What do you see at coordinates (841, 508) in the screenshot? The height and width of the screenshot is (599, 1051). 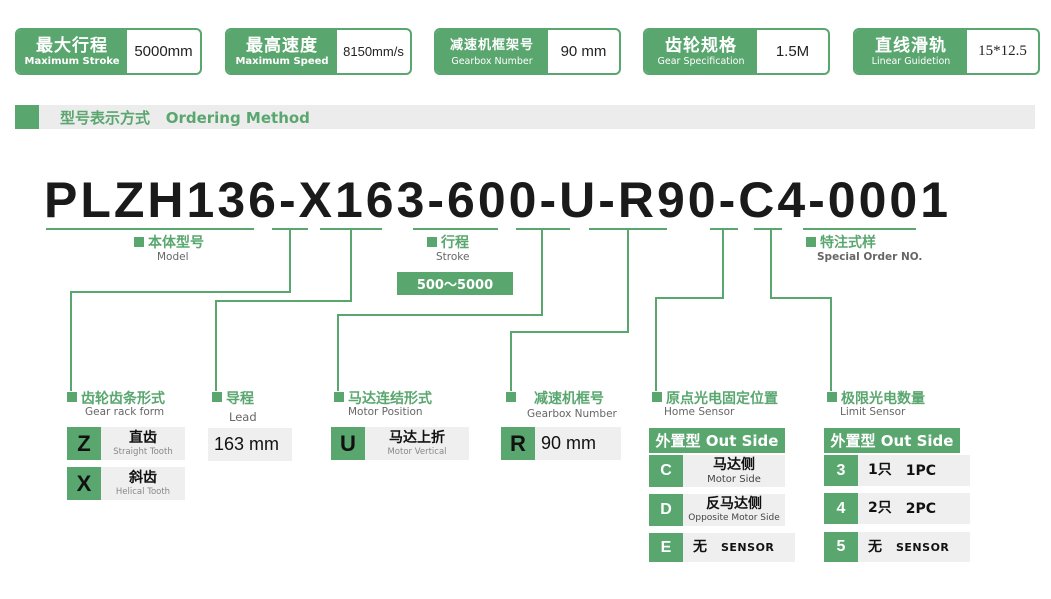 I see `limit-code-4: 4` at bounding box center [841, 508].